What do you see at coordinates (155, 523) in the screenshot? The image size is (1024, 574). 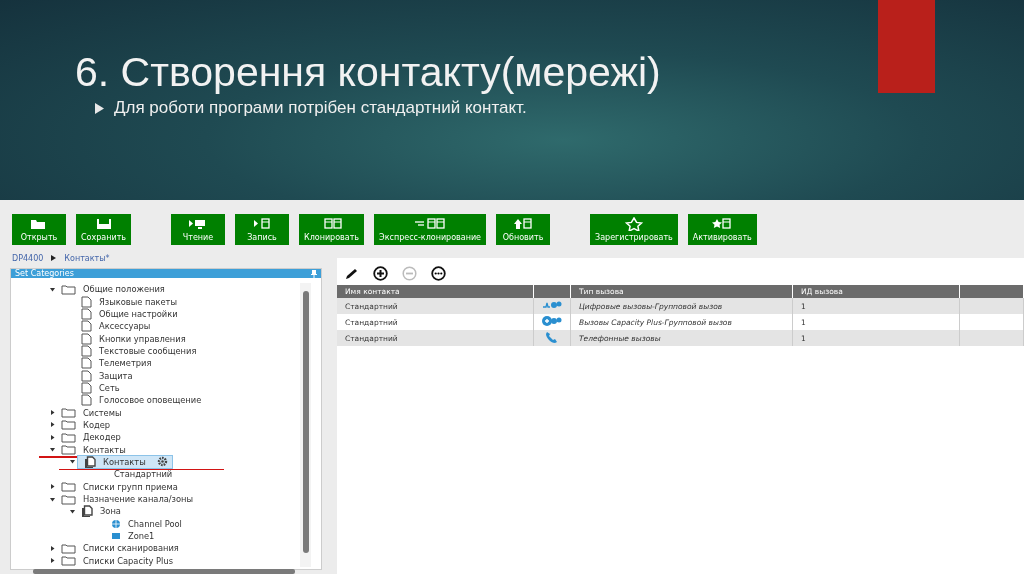 I see `tree-item-label: Channel Pool` at bounding box center [155, 523].